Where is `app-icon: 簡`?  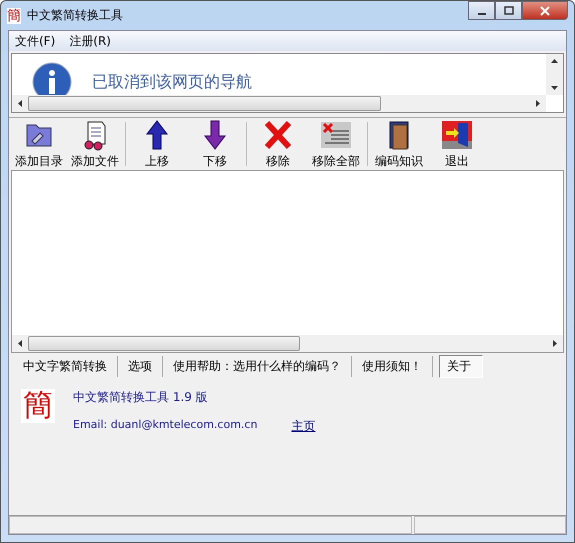
app-icon: 簡 is located at coordinates (14, 16).